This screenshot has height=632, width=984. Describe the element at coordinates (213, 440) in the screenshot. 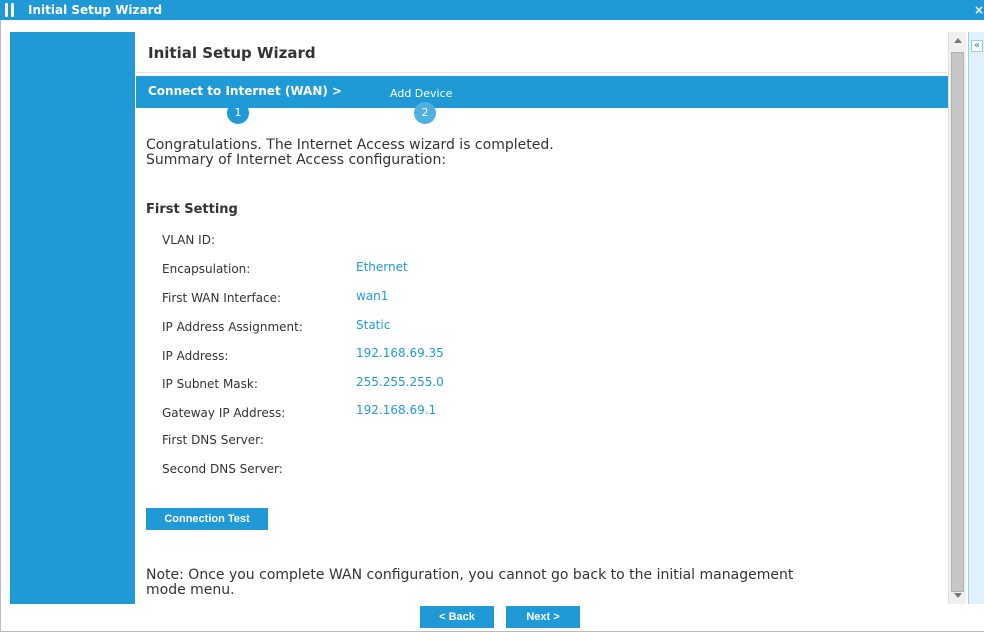

I see `first-dns-label: First DNS Server:` at that location.